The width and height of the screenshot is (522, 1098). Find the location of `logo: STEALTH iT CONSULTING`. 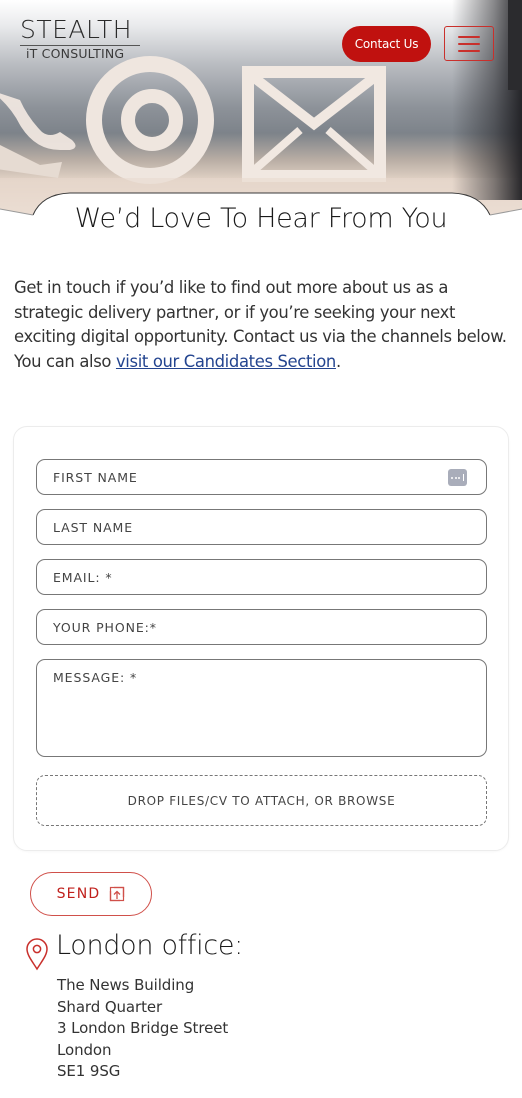

logo: STEALTH iT CONSULTING is located at coordinates (81, 38).